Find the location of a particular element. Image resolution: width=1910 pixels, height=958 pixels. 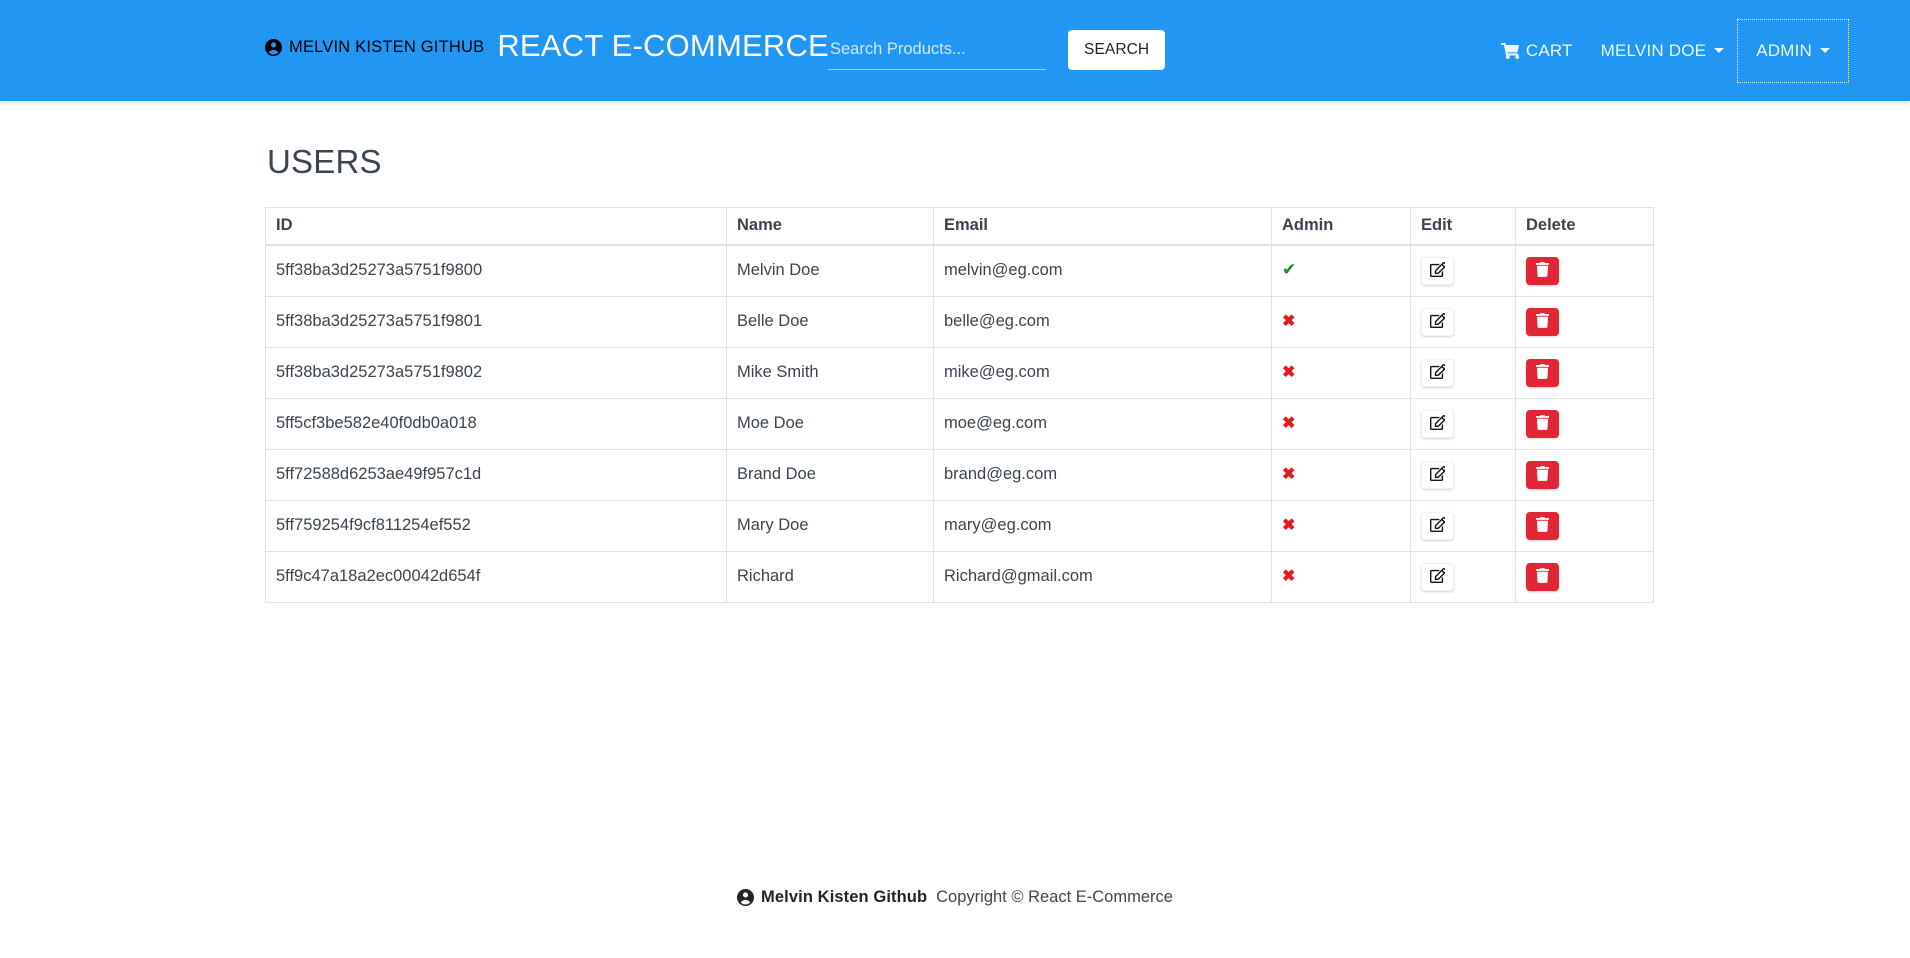

nav-item-admin-menu: ADMIN is located at coordinates (1793, 50).